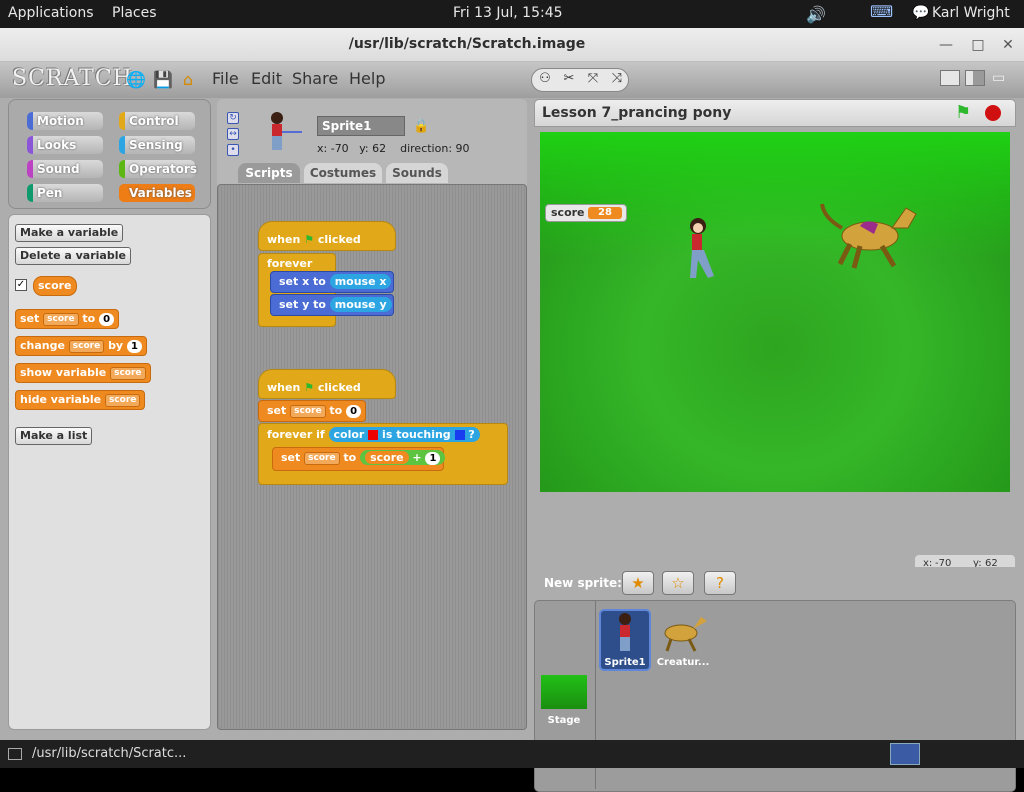 The image size is (1024, 792). Describe the element at coordinates (700, 249) in the screenshot. I see `girl-sprite` at that location.